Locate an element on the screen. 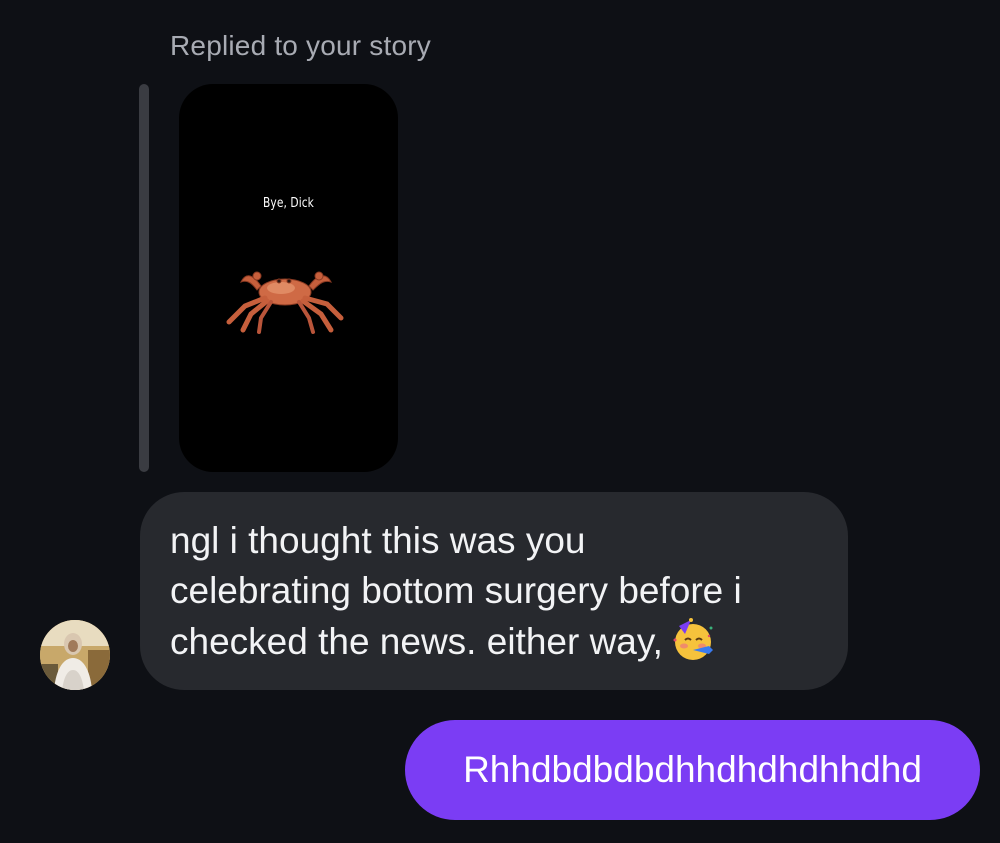 The height and width of the screenshot is (843, 1000). partying-face-icon is located at coordinates (693, 639).